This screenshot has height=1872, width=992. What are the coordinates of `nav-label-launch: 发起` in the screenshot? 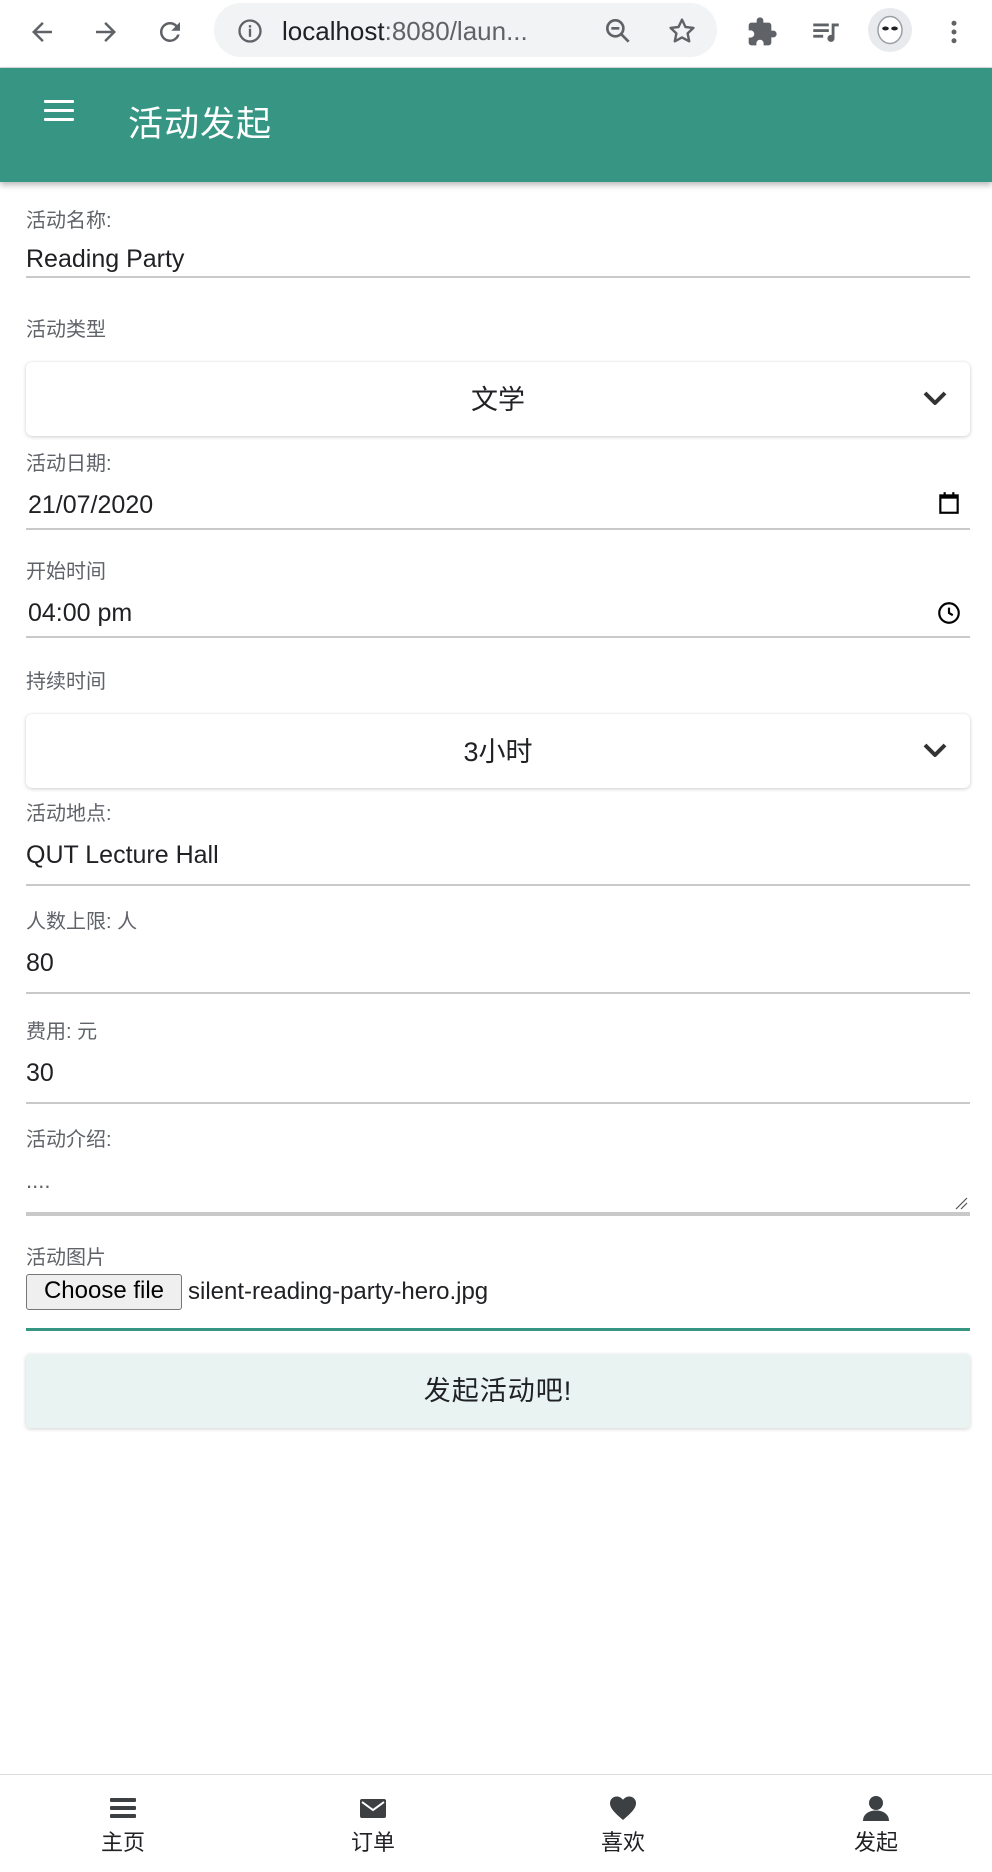 It's located at (875, 1842).